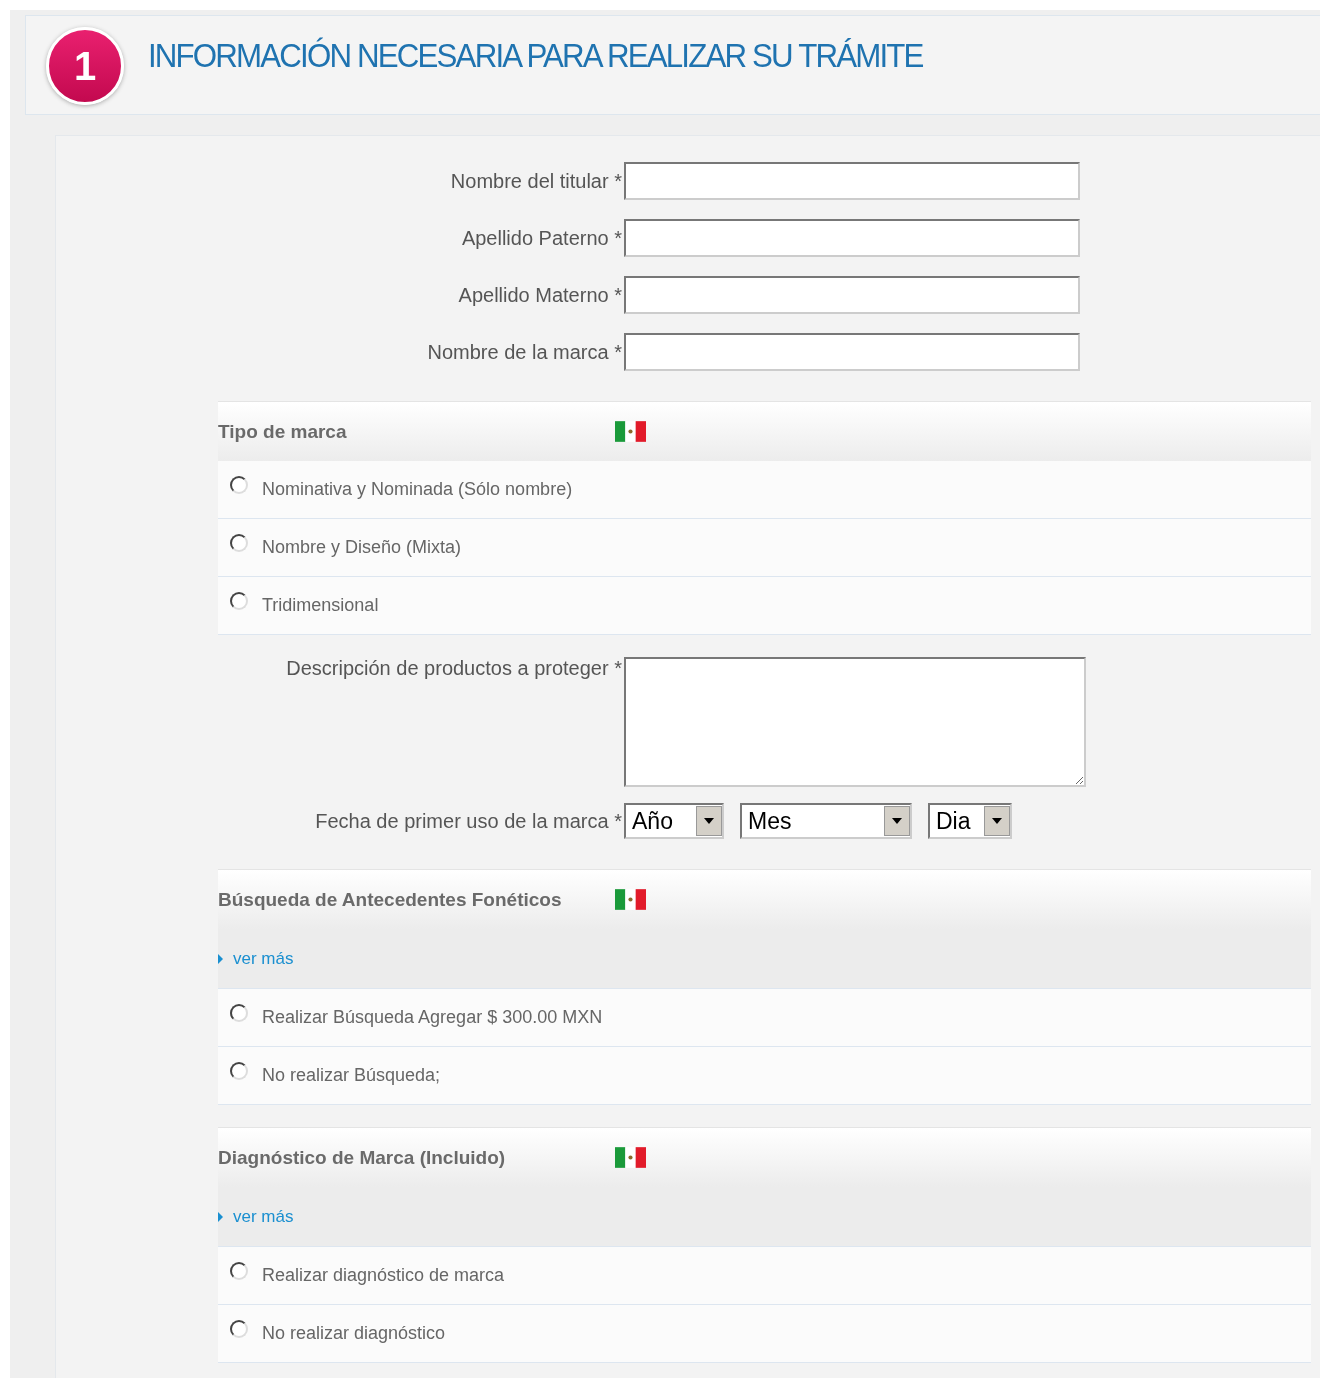  I want to click on option-label: Nombre y Diseño (Mixta), so click(362, 547).